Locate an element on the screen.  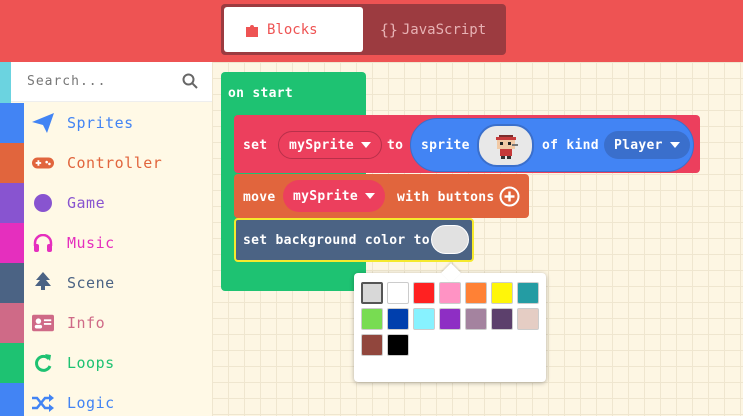
sprite-character-icon is located at coordinates (506, 146).